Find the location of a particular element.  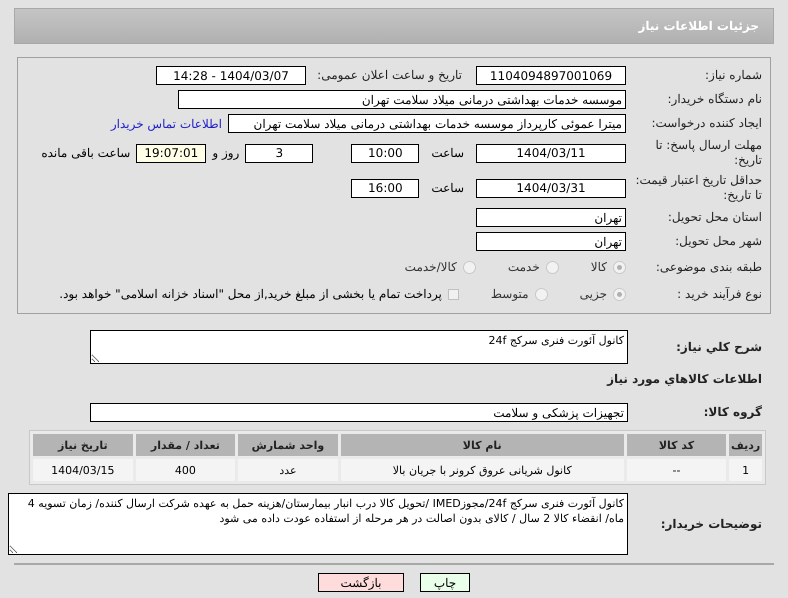

checkbox is located at coordinates (453, 294).